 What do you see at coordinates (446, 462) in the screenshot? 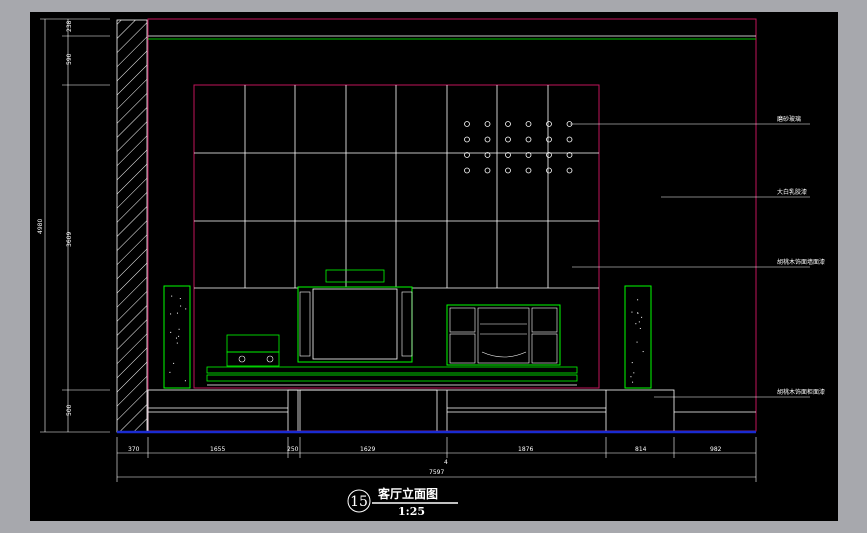
I see `dim-mid-mark: 4` at bounding box center [446, 462].